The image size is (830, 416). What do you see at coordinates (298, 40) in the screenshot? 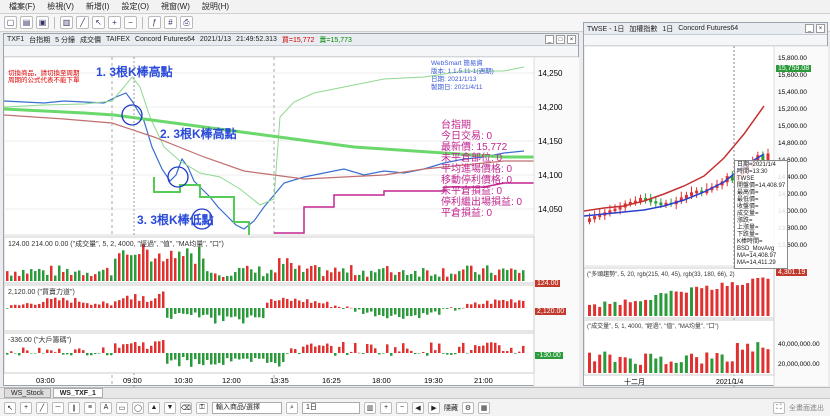
I see `bid-label: 買=15,772` at bounding box center [298, 40].